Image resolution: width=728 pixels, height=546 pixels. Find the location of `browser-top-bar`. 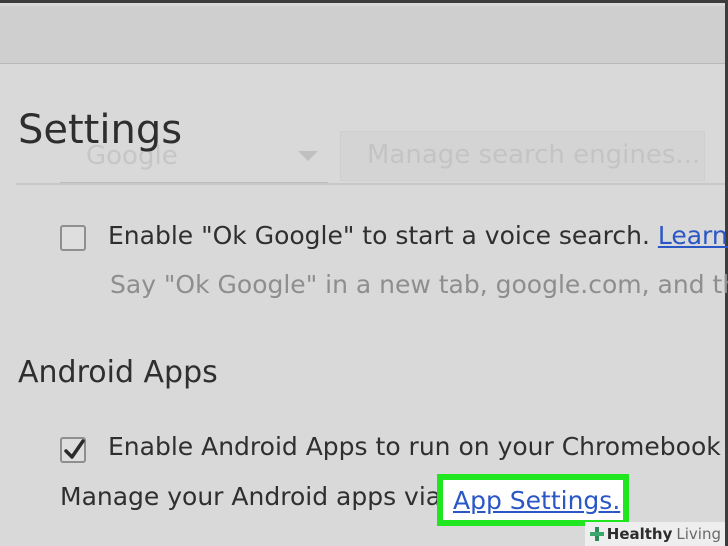

browser-top-bar is located at coordinates (362, 35).